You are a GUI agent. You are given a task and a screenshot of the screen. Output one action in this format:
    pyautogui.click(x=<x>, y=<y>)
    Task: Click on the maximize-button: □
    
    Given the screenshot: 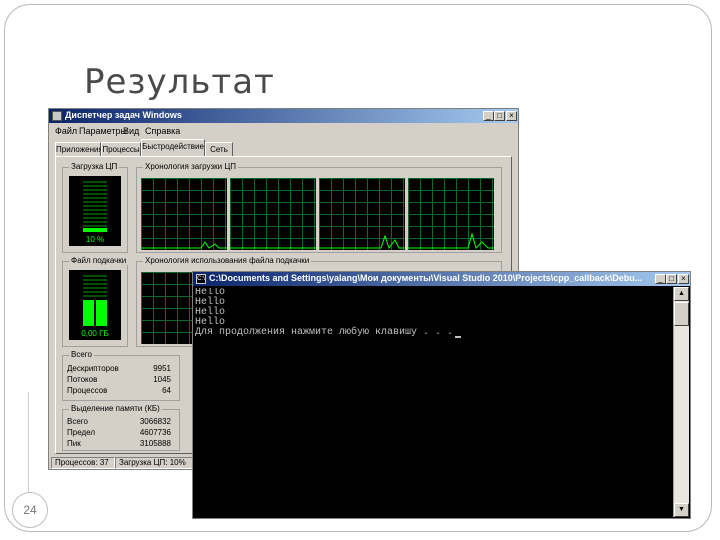 What is the action you would take?
    pyautogui.click(x=499, y=116)
    